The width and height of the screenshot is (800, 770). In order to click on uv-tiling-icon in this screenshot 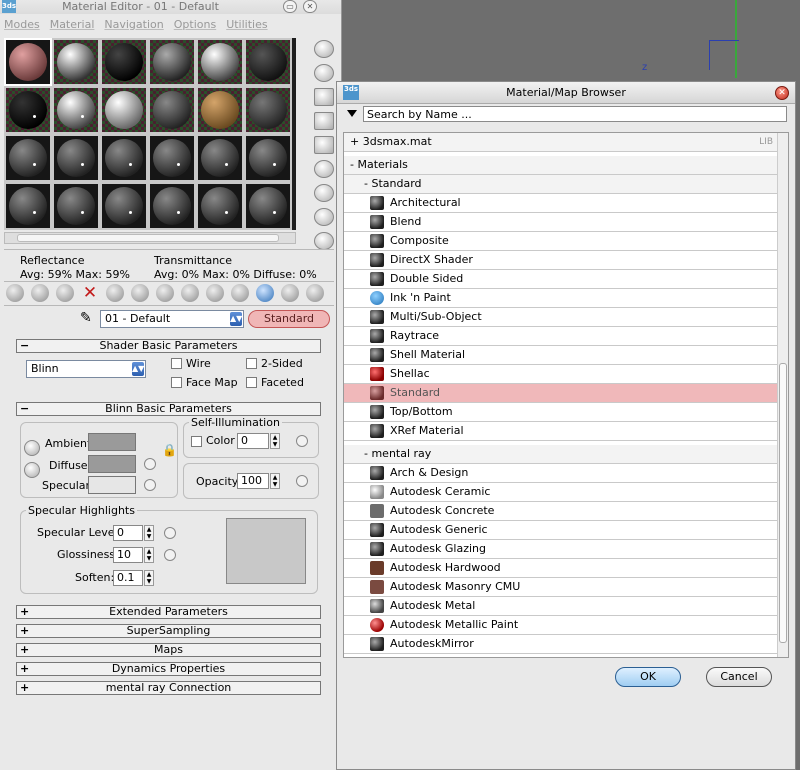, I will do `click(324, 121)`.